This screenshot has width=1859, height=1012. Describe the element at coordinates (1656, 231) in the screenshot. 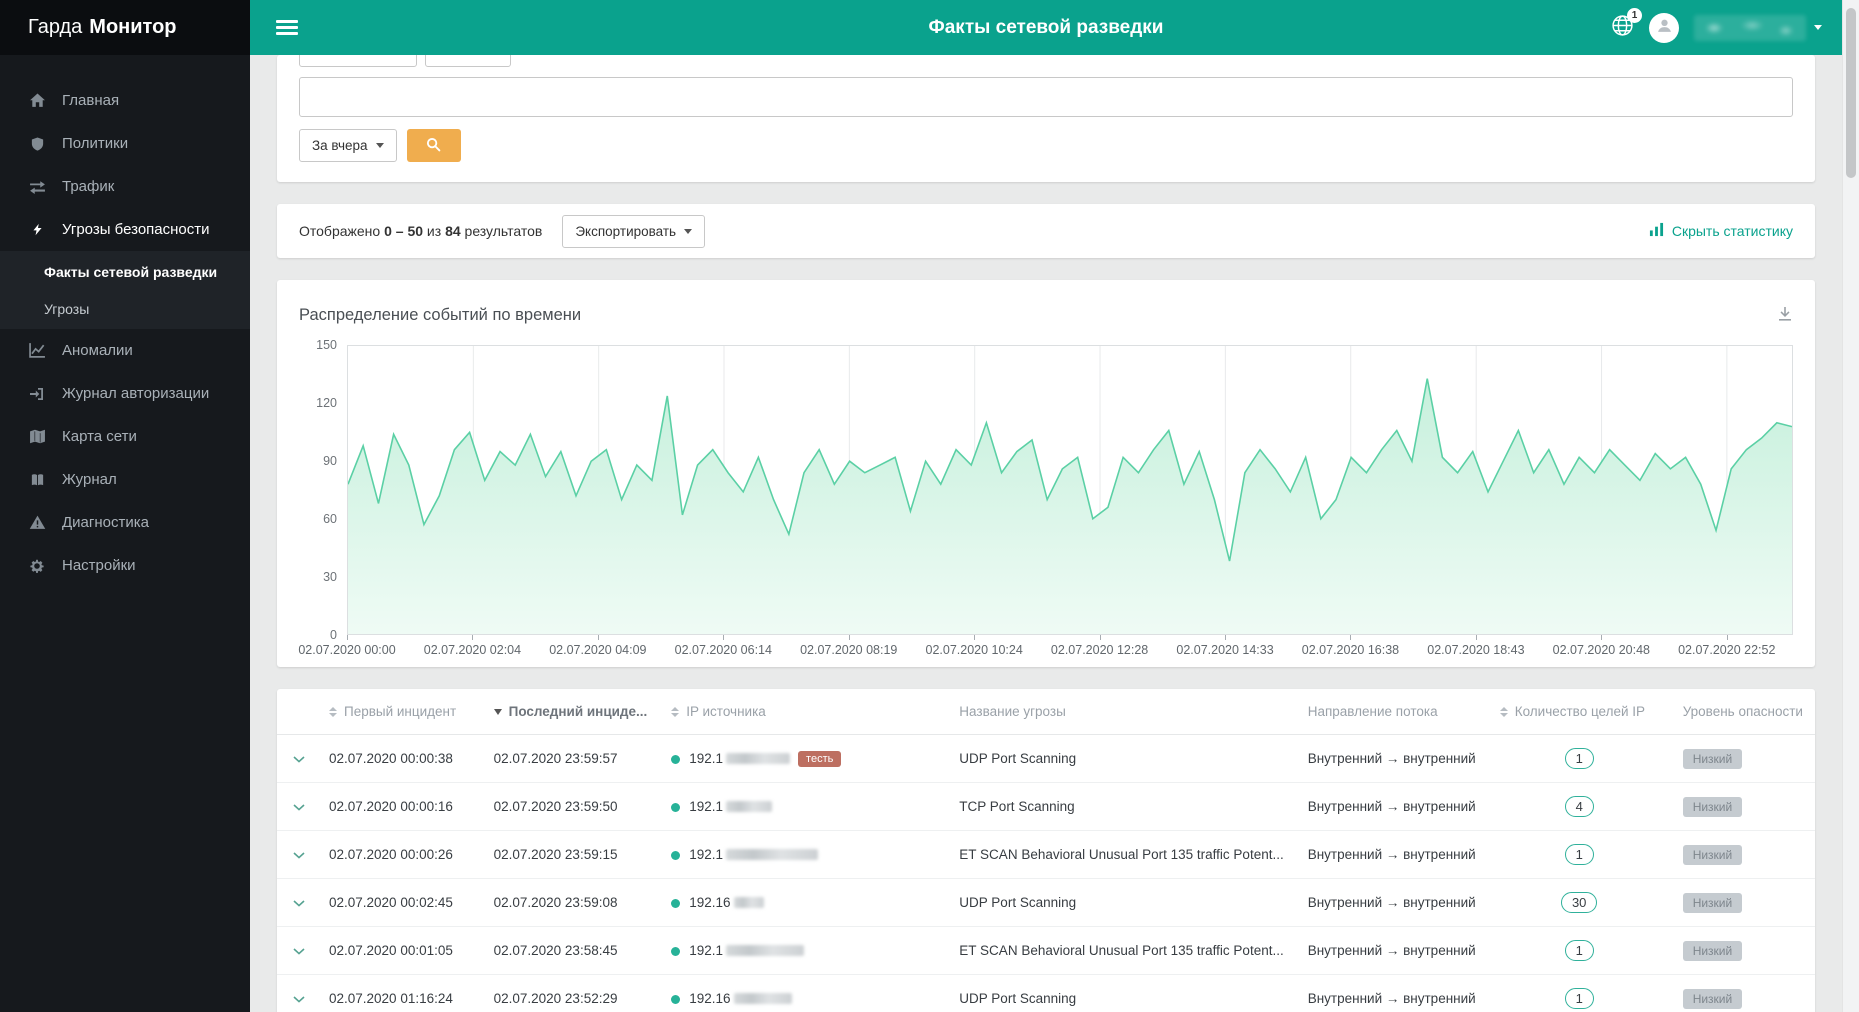

I see `bar-chart-icon` at that location.